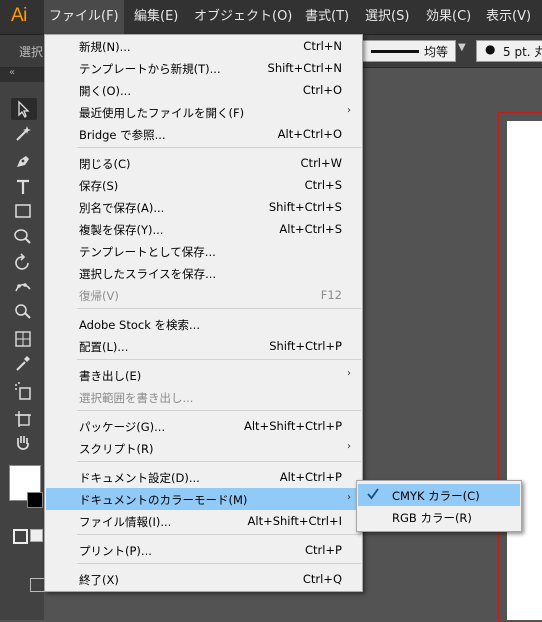 The height and width of the screenshot is (622, 542). Describe the element at coordinates (203, 375) in the screenshot. I see `menu-item-export: 書き出し(E) ›` at that location.